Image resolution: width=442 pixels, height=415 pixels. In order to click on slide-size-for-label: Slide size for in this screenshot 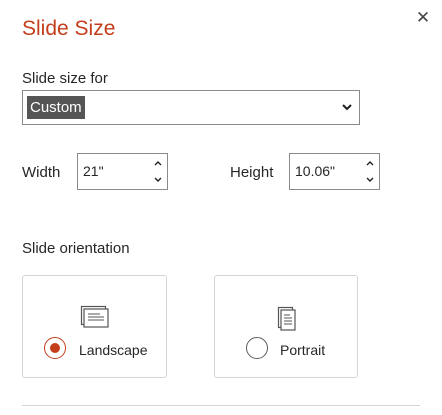, I will do `click(65, 78)`.